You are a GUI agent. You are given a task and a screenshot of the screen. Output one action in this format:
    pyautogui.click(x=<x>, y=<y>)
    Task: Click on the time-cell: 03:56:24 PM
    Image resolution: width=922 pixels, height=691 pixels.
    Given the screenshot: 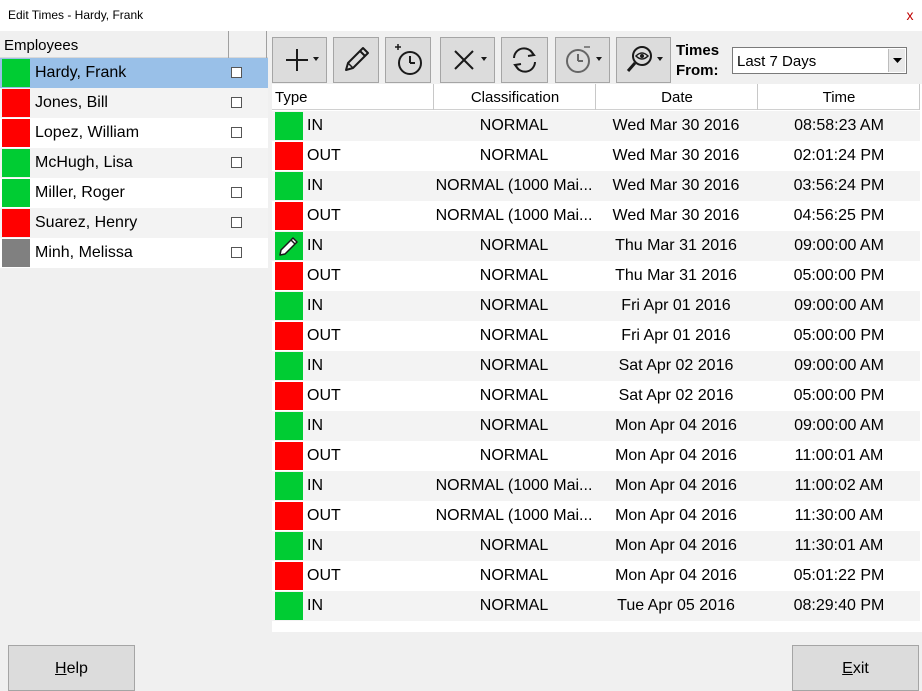 What is the action you would take?
    pyautogui.click(x=839, y=185)
    